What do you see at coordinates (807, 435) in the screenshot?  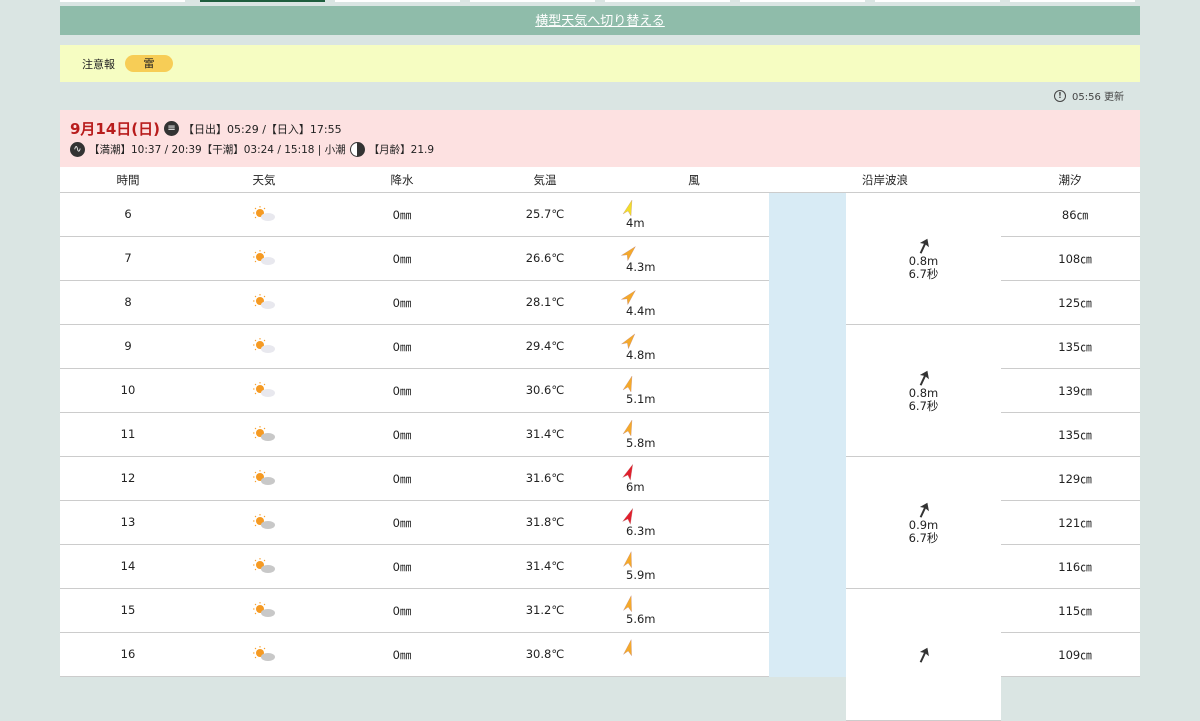 I see `wave-direction-column` at bounding box center [807, 435].